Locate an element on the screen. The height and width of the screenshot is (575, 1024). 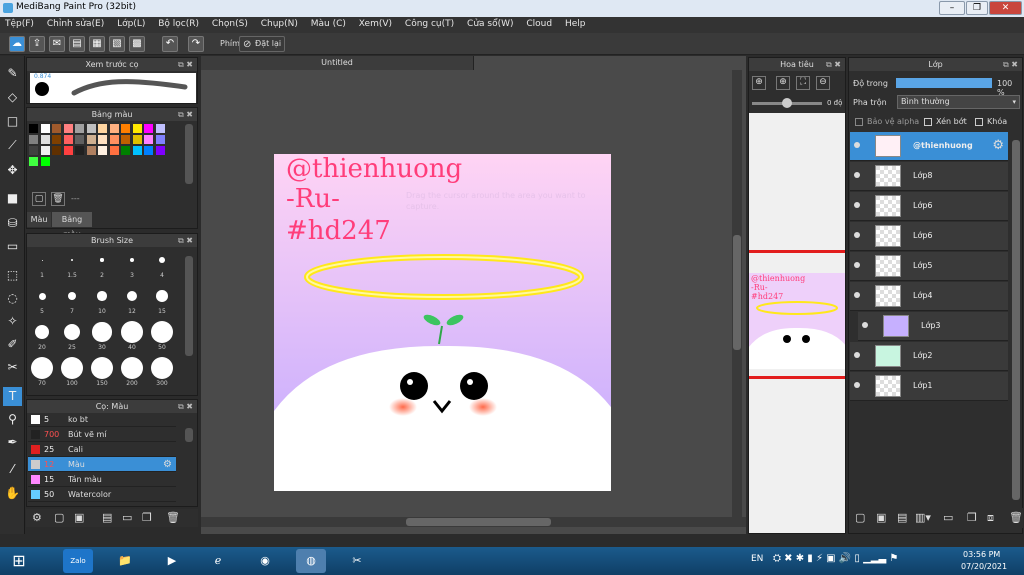
tray-icons: ⛭ ✖ ✱ ▮ ⚡ ▣ 🔊 ▯ ▁▂▃ ⚑ is located at coordinates (835, 558).